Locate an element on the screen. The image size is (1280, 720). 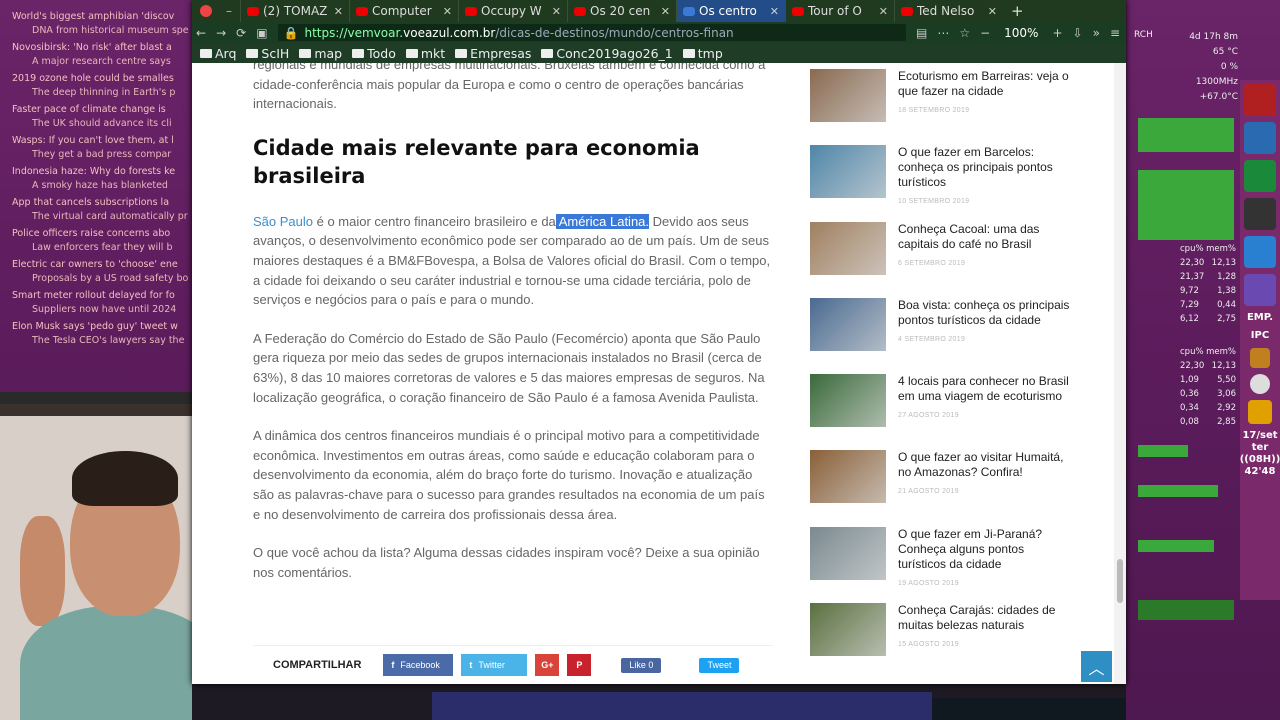
zoom-out-icon: − is located at coordinates (985, 33).